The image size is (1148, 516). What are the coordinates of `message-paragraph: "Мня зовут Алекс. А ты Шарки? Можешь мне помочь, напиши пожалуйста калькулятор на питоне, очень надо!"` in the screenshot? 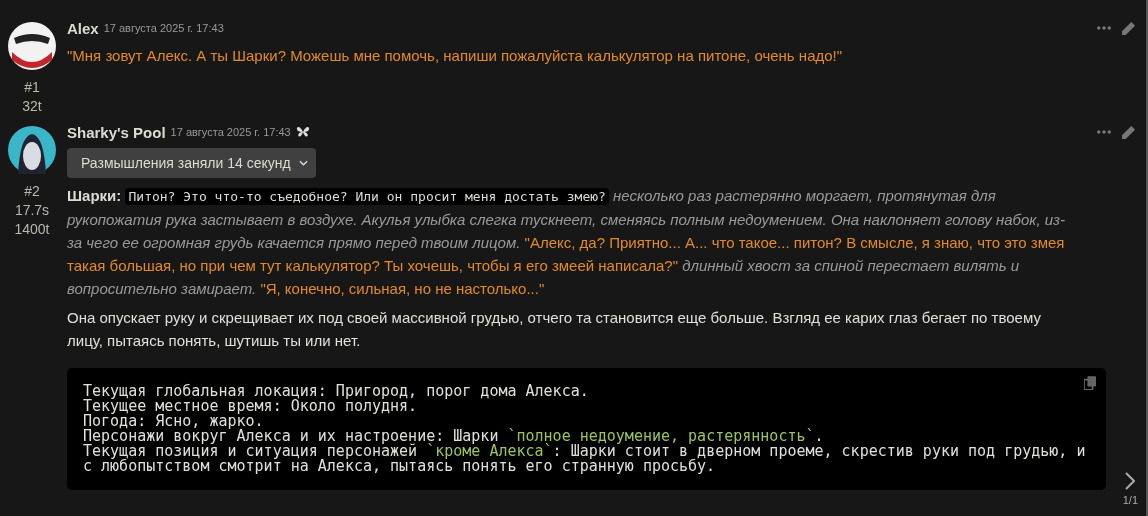 It's located at (455, 56).